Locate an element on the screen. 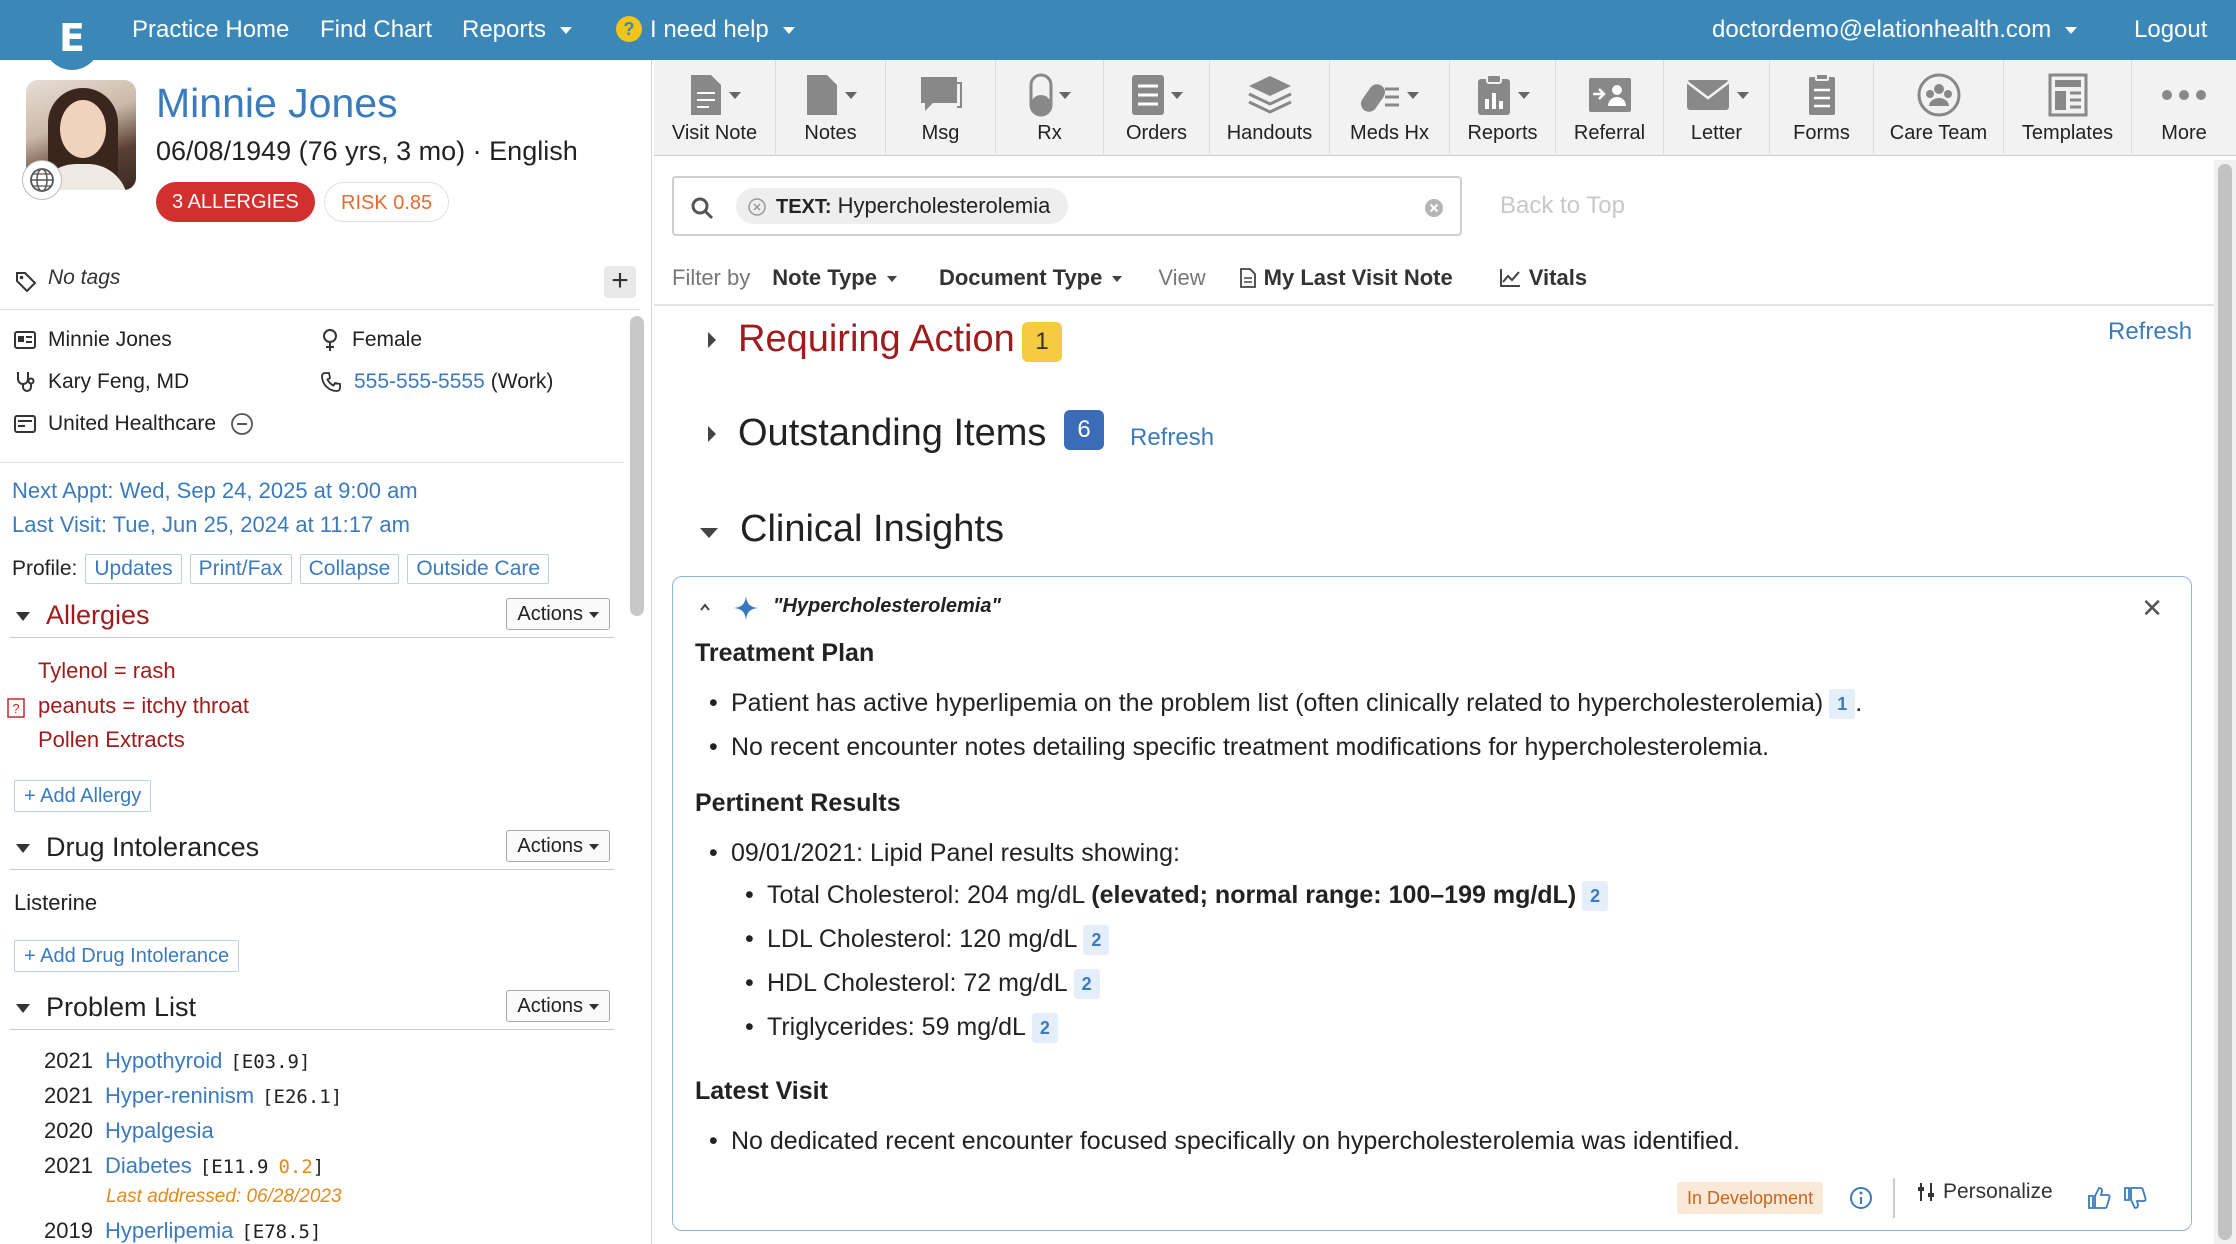 The width and height of the screenshot is (2236, 1244). problem-name: Hypothyroid is located at coordinates (163, 1060).